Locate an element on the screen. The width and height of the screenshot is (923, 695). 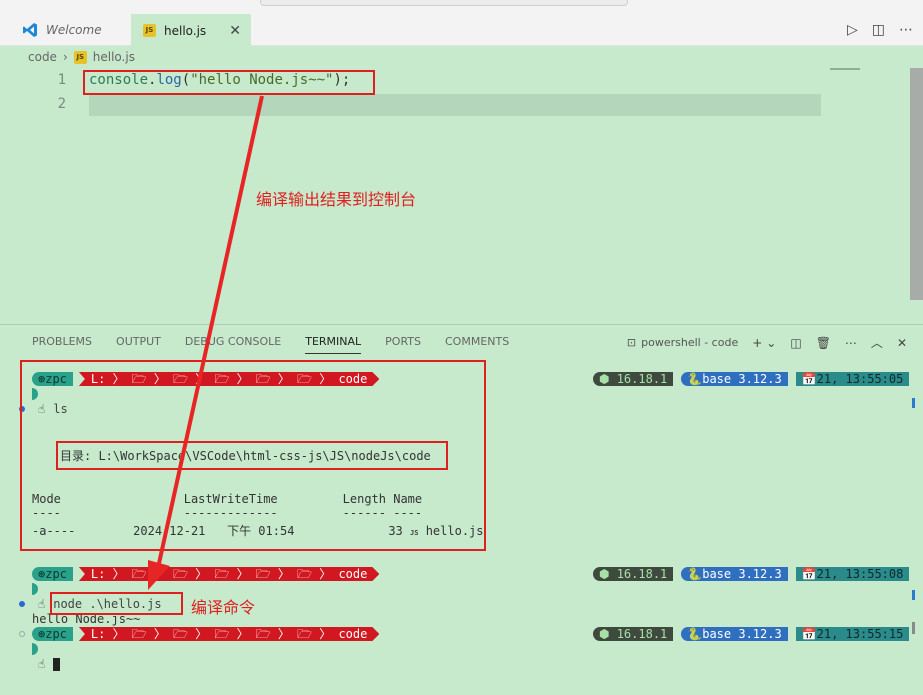
tab-problems: PROBLEMS is located at coordinates (62, 344).